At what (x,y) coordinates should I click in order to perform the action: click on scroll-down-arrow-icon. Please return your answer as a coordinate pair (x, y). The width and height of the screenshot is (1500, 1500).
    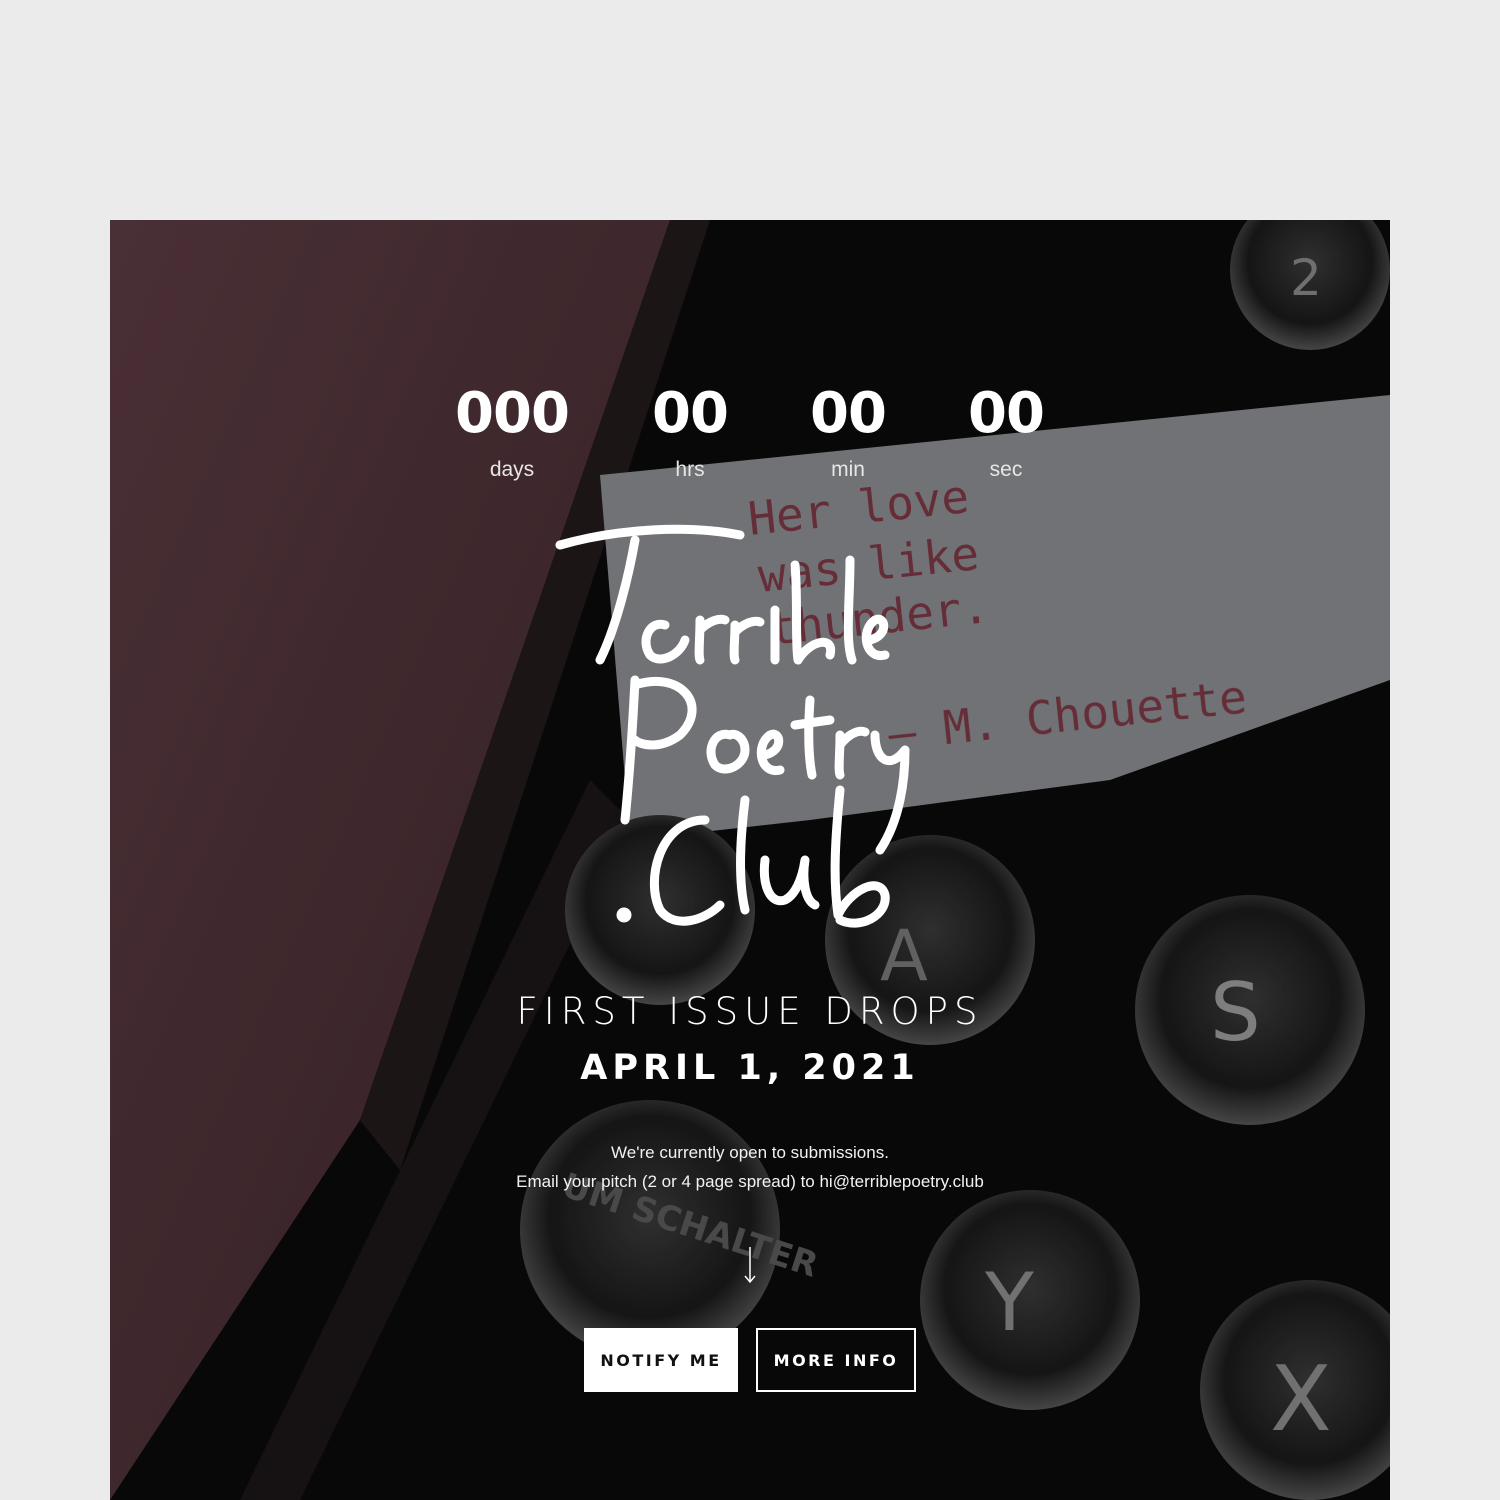
    Looking at the image, I should click on (750, 1265).